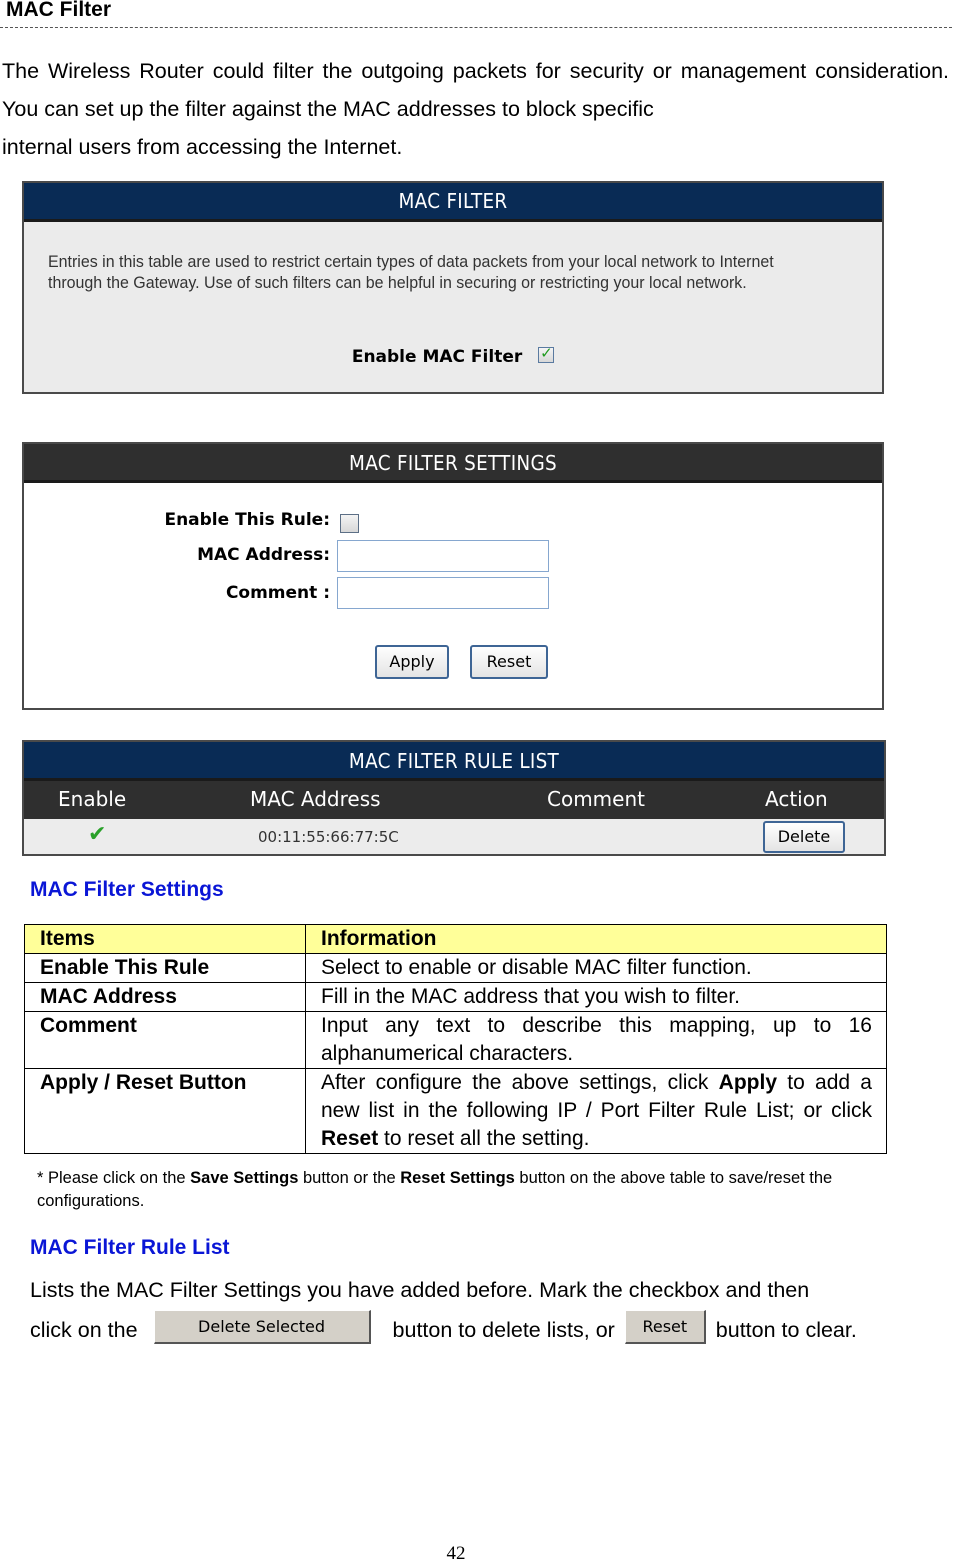 The image size is (956, 1565). Describe the element at coordinates (92, 799) in the screenshot. I see `column-header-enable: Enable` at that location.